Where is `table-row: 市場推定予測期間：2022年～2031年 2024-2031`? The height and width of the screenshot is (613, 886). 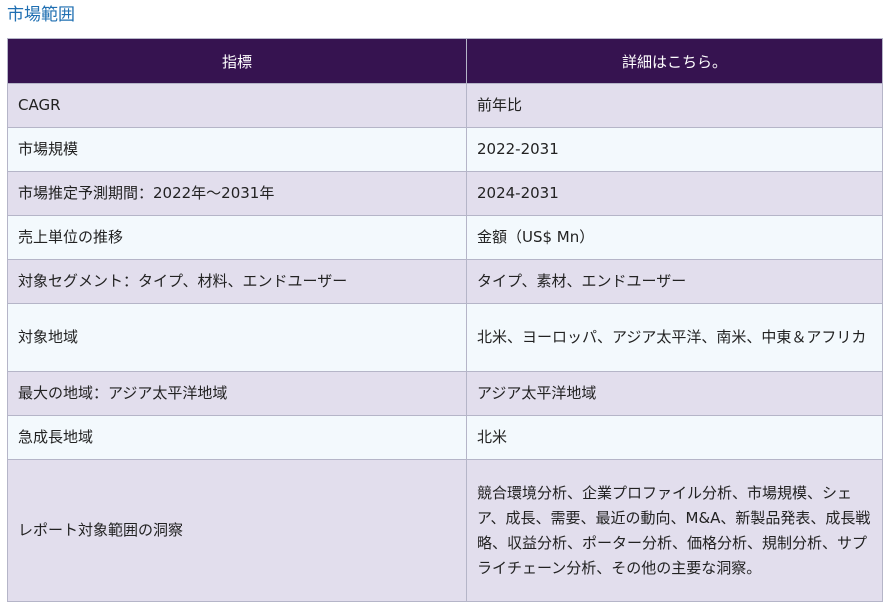 table-row: 市場推定予測期間：2022年～2031年 2024-2031 is located at coordinates (445, 193).